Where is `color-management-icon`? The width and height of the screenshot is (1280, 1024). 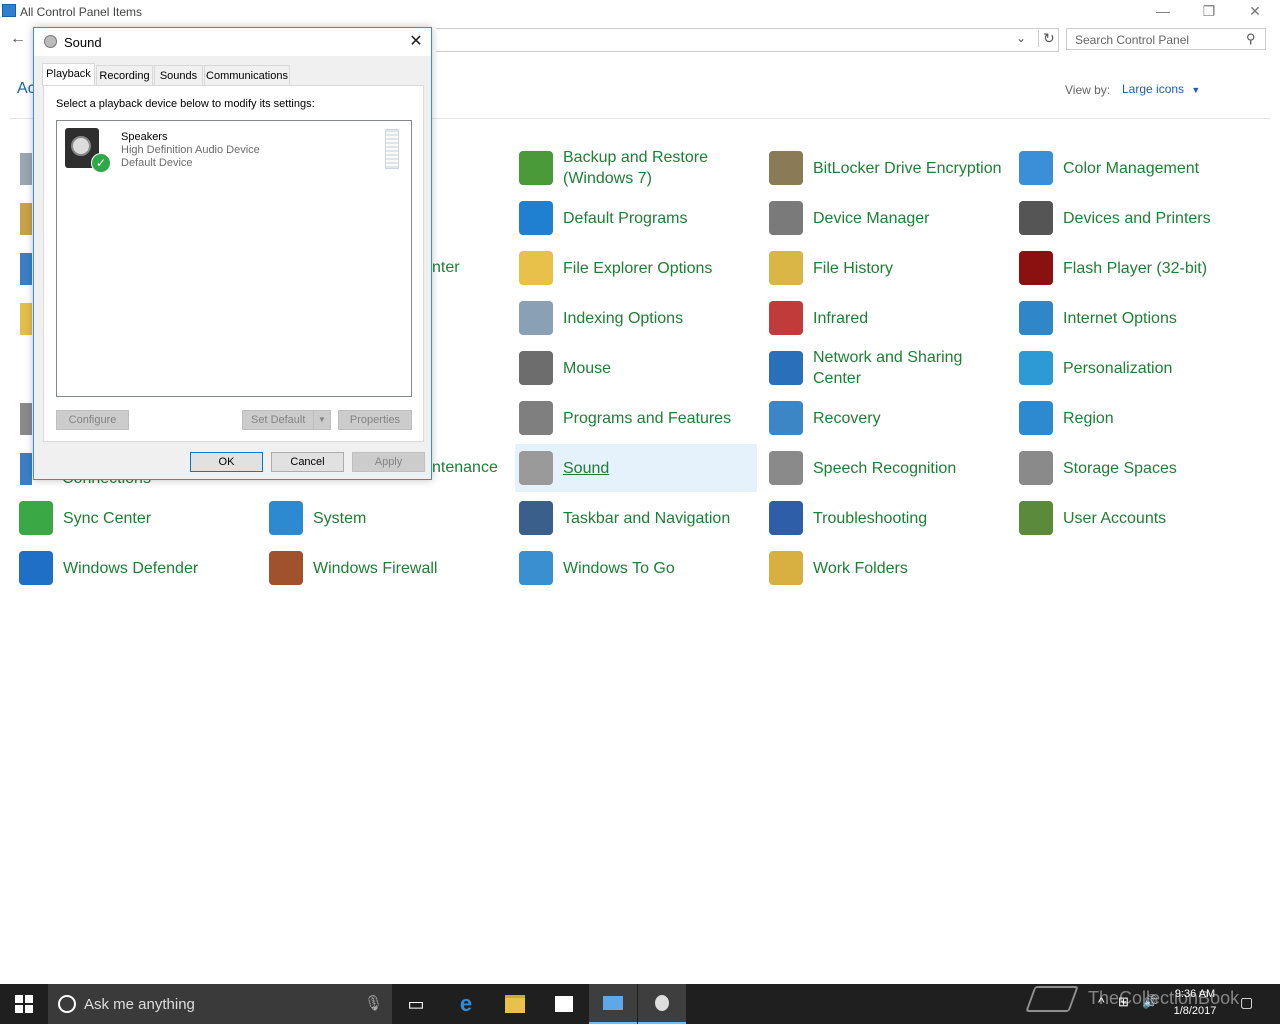 color-management-icon is located at coordinates (1036, 168).